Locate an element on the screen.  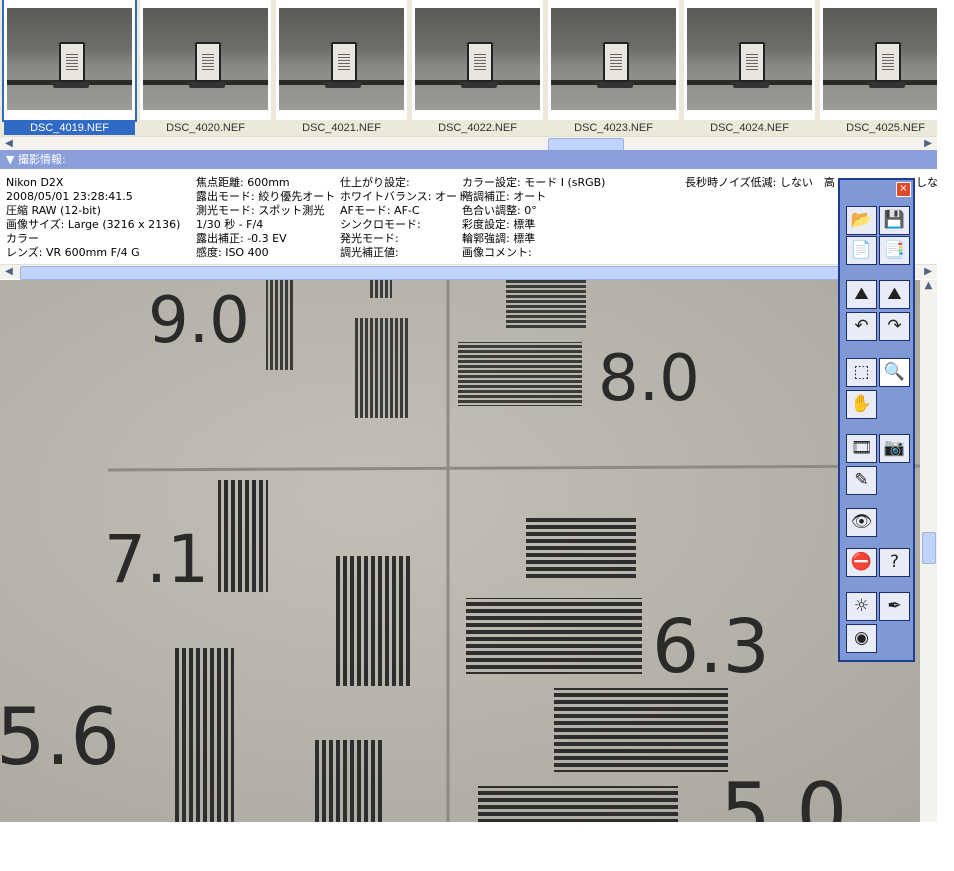
open-folder-button: 📂 is located at coordinates (861, 220).